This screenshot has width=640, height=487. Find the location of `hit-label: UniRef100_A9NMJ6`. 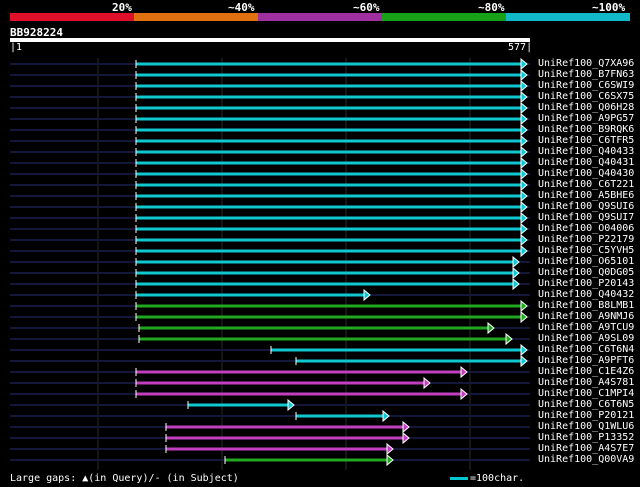

hit-label: UniRef100_A9NMJ6 is located at coordinates (586, 316).